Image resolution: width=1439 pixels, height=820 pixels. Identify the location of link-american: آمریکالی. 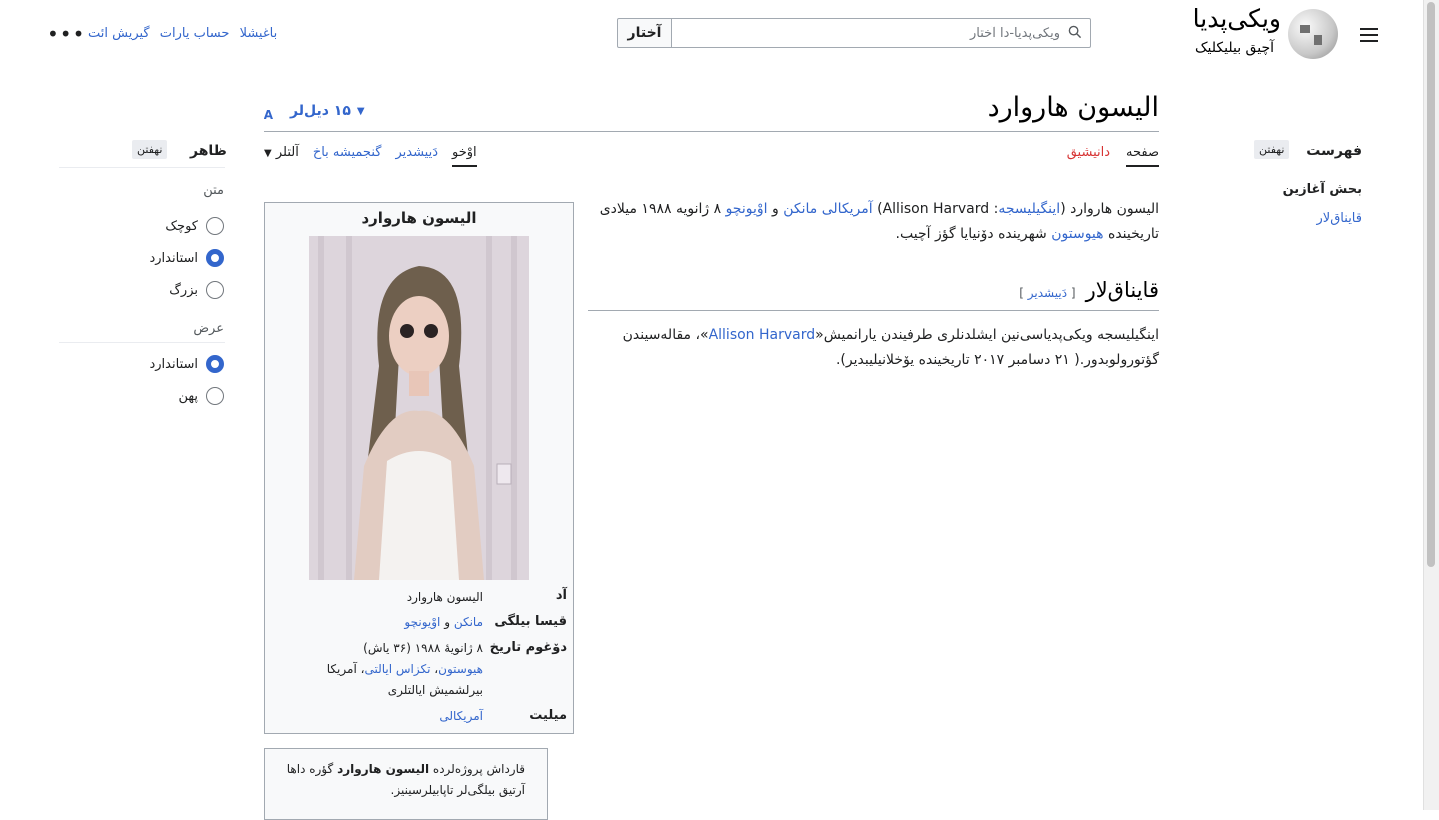
(847, 209).